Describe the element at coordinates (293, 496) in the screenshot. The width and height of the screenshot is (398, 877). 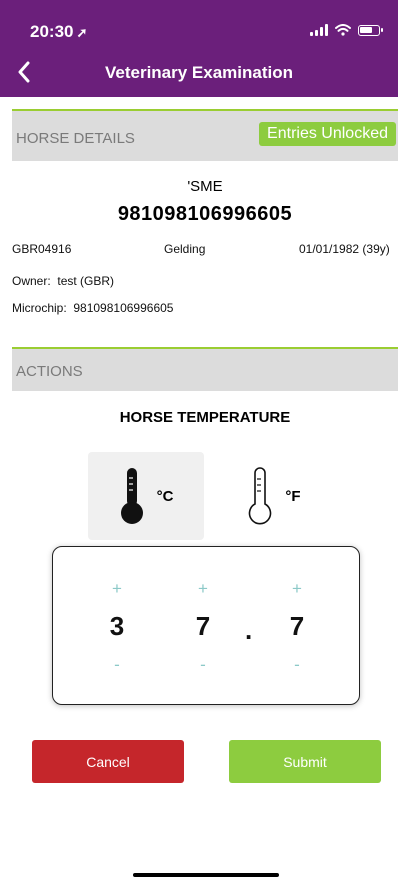
I see `fahrenheit-label: °F` at that location.